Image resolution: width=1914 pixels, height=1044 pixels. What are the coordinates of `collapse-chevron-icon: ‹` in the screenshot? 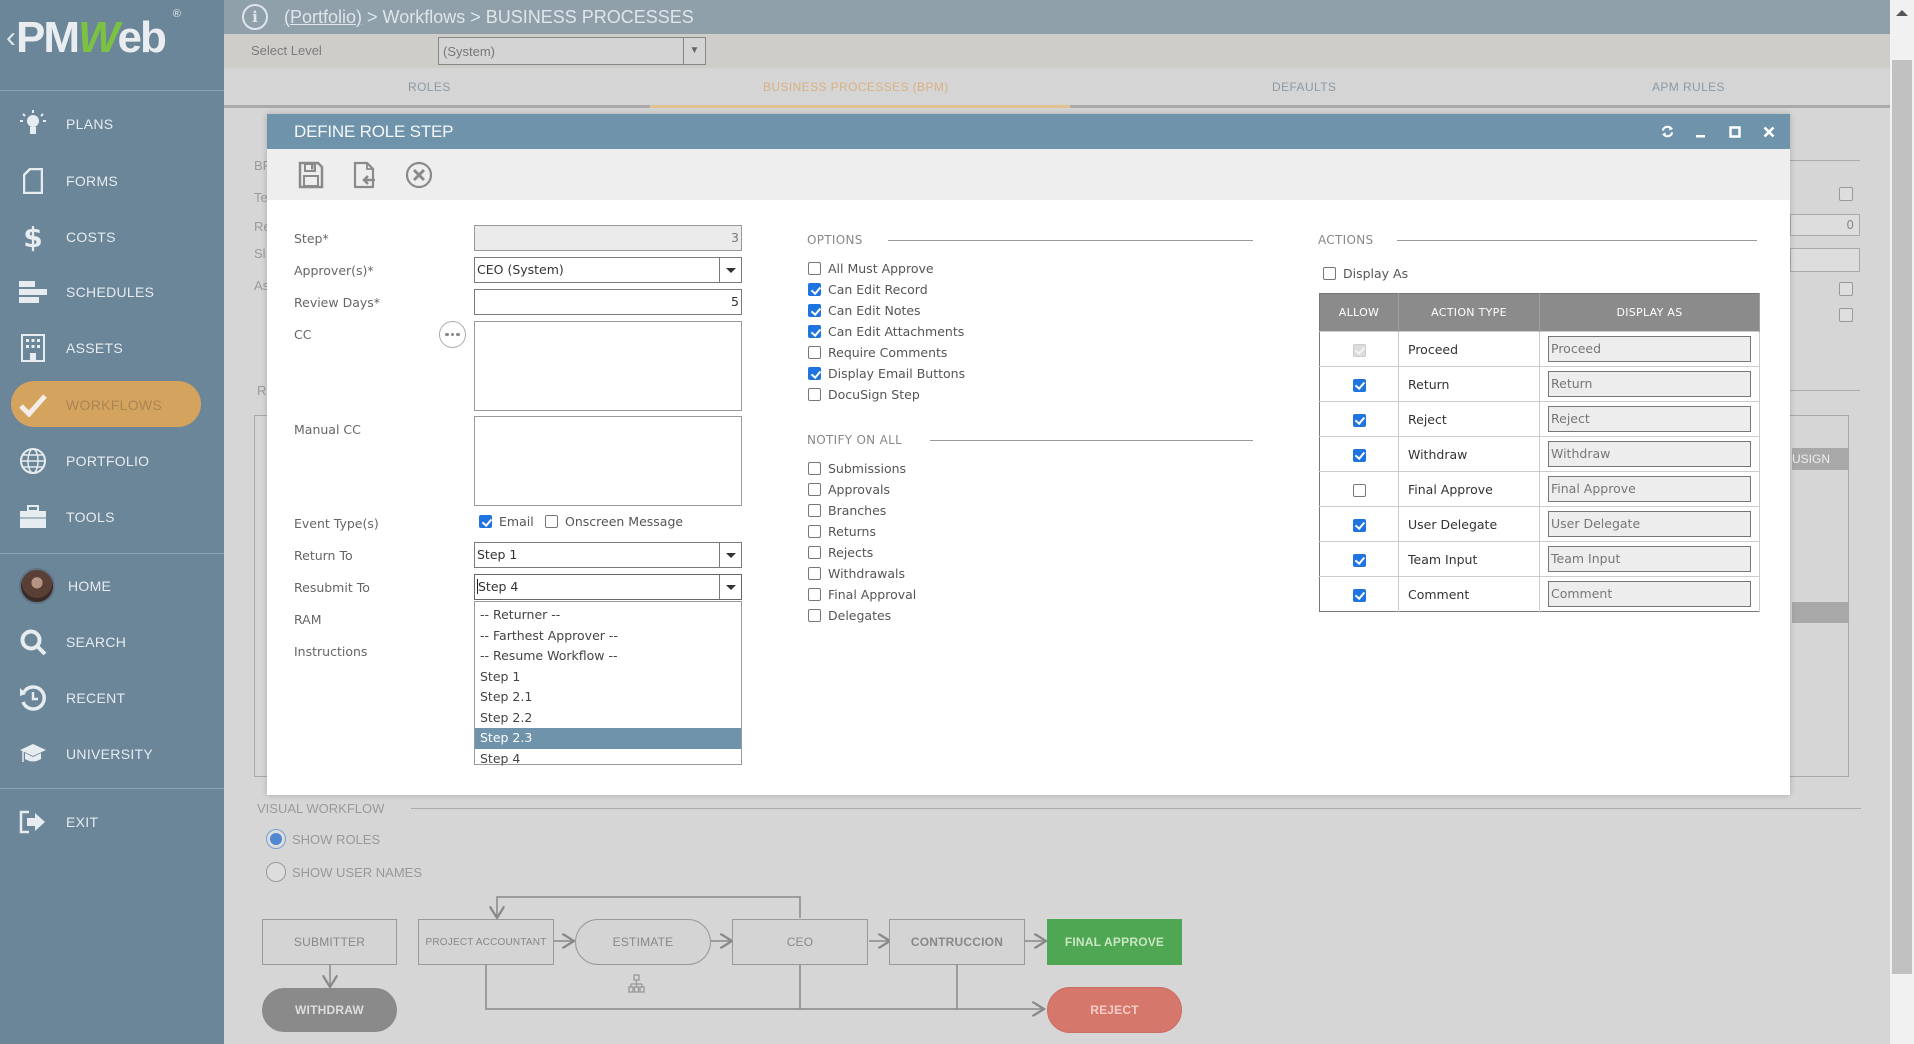 It's located at (11, 38).